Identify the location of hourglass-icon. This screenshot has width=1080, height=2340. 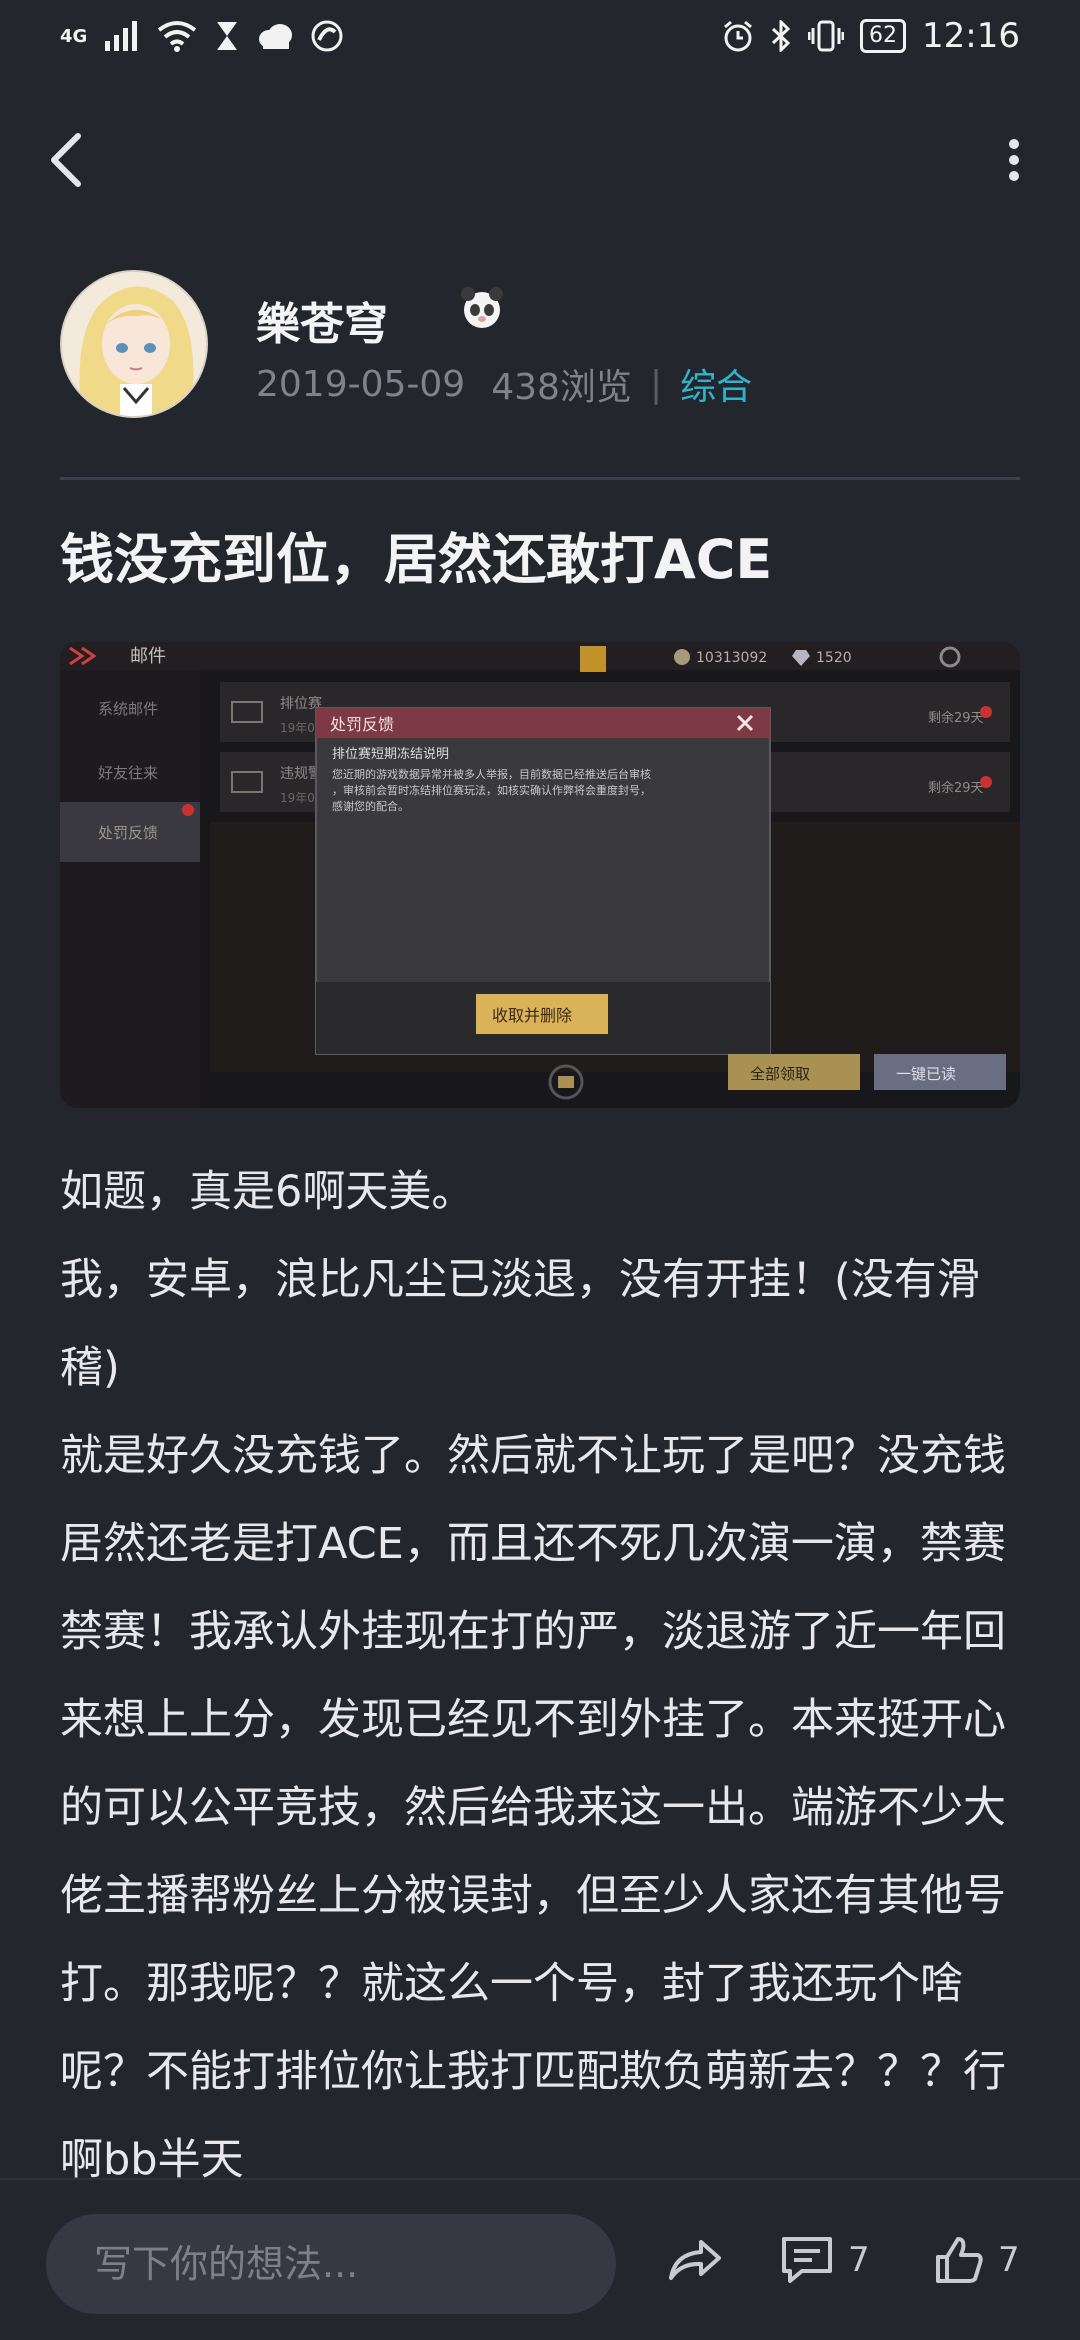
(227, 36).